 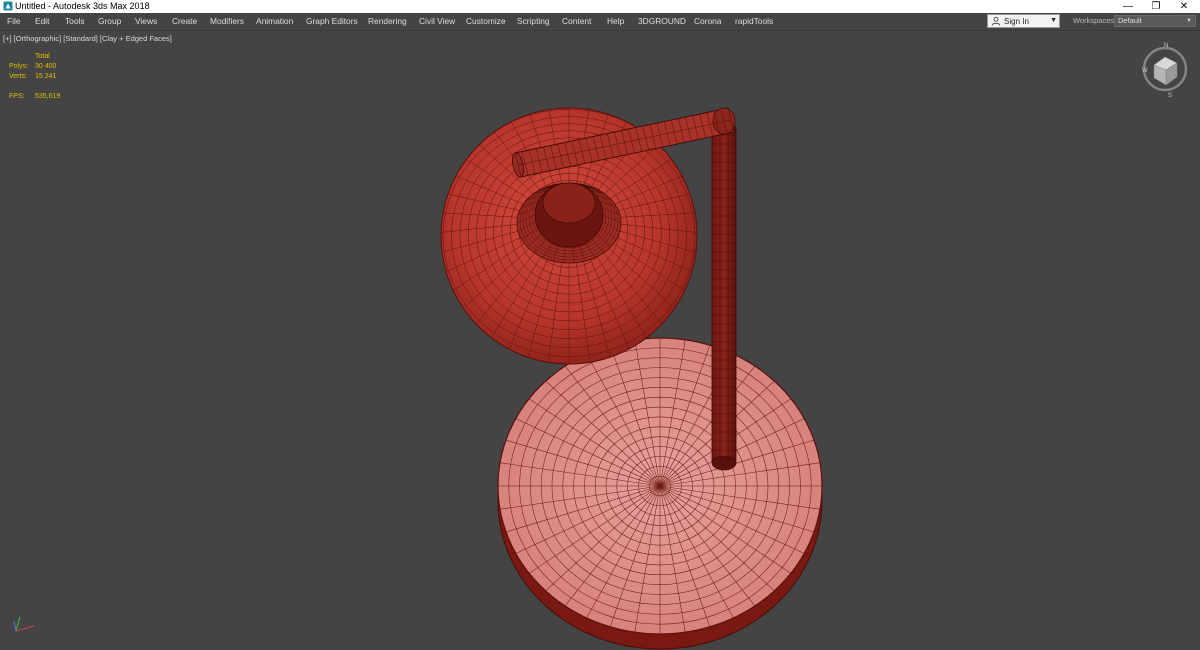 I want to click on menu-group: Group, so click(x=109, y=21).